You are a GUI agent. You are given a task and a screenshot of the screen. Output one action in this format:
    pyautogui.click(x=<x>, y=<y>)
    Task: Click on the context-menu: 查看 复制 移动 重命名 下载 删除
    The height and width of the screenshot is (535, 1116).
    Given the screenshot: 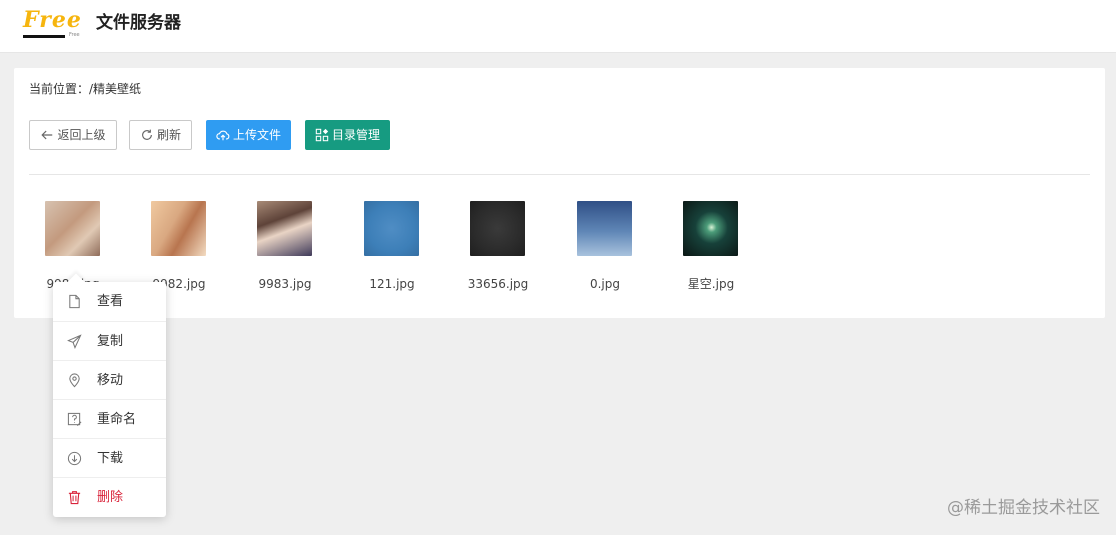 What is the action you would take?
    pyautogui.click(x=109, y=395)
    